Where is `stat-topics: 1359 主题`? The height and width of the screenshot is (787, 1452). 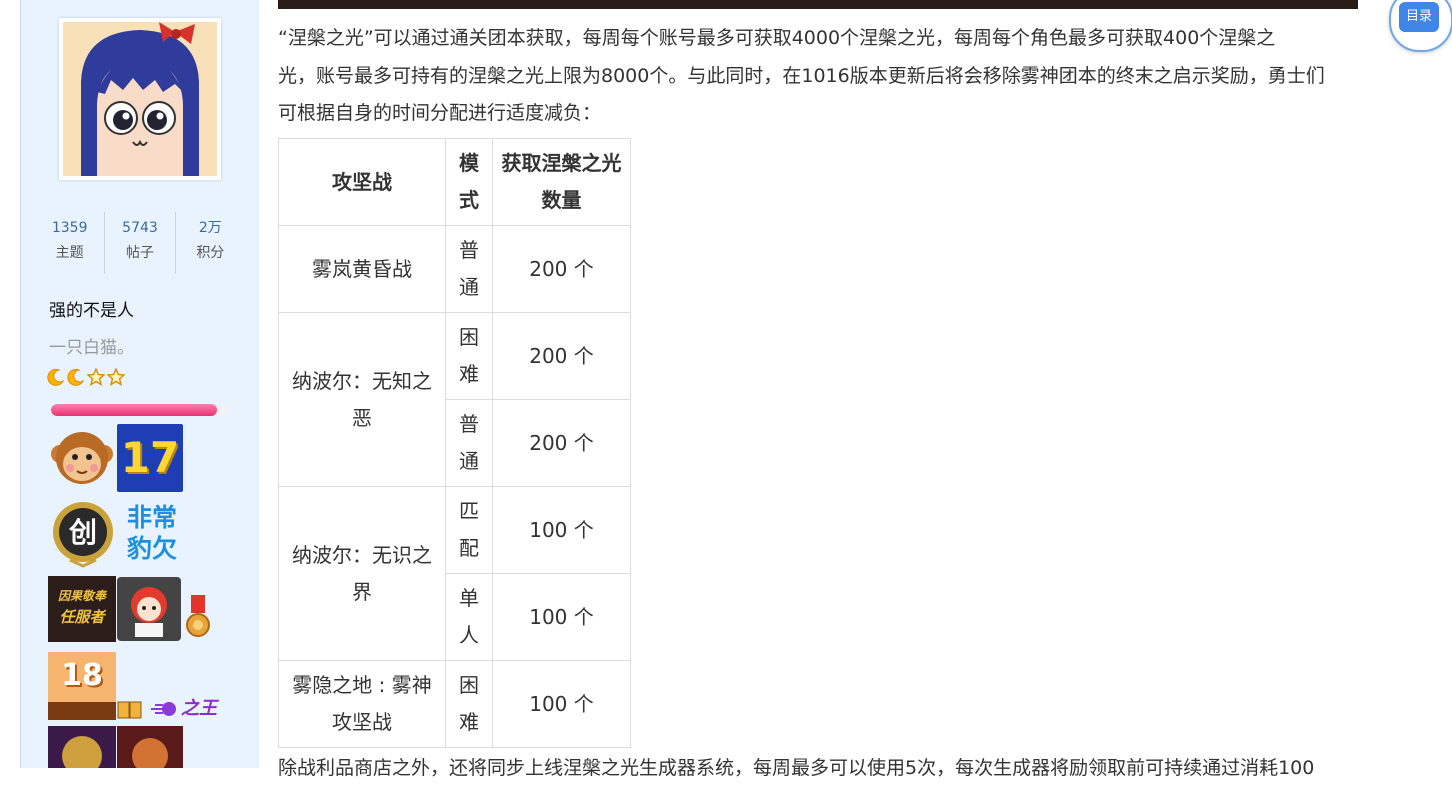 stat-topics: 1359 主题 is located at coordinates (69, 243).